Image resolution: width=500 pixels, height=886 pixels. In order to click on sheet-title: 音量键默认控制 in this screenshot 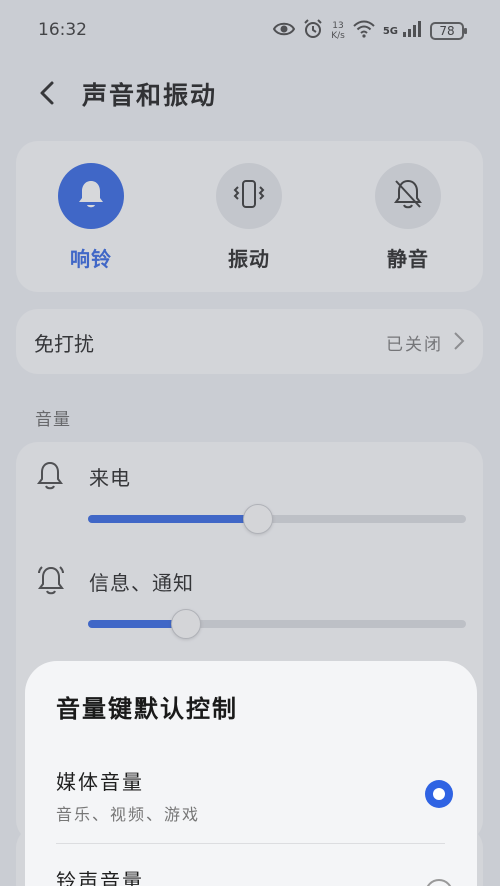, I will do `click(147, 709)`.